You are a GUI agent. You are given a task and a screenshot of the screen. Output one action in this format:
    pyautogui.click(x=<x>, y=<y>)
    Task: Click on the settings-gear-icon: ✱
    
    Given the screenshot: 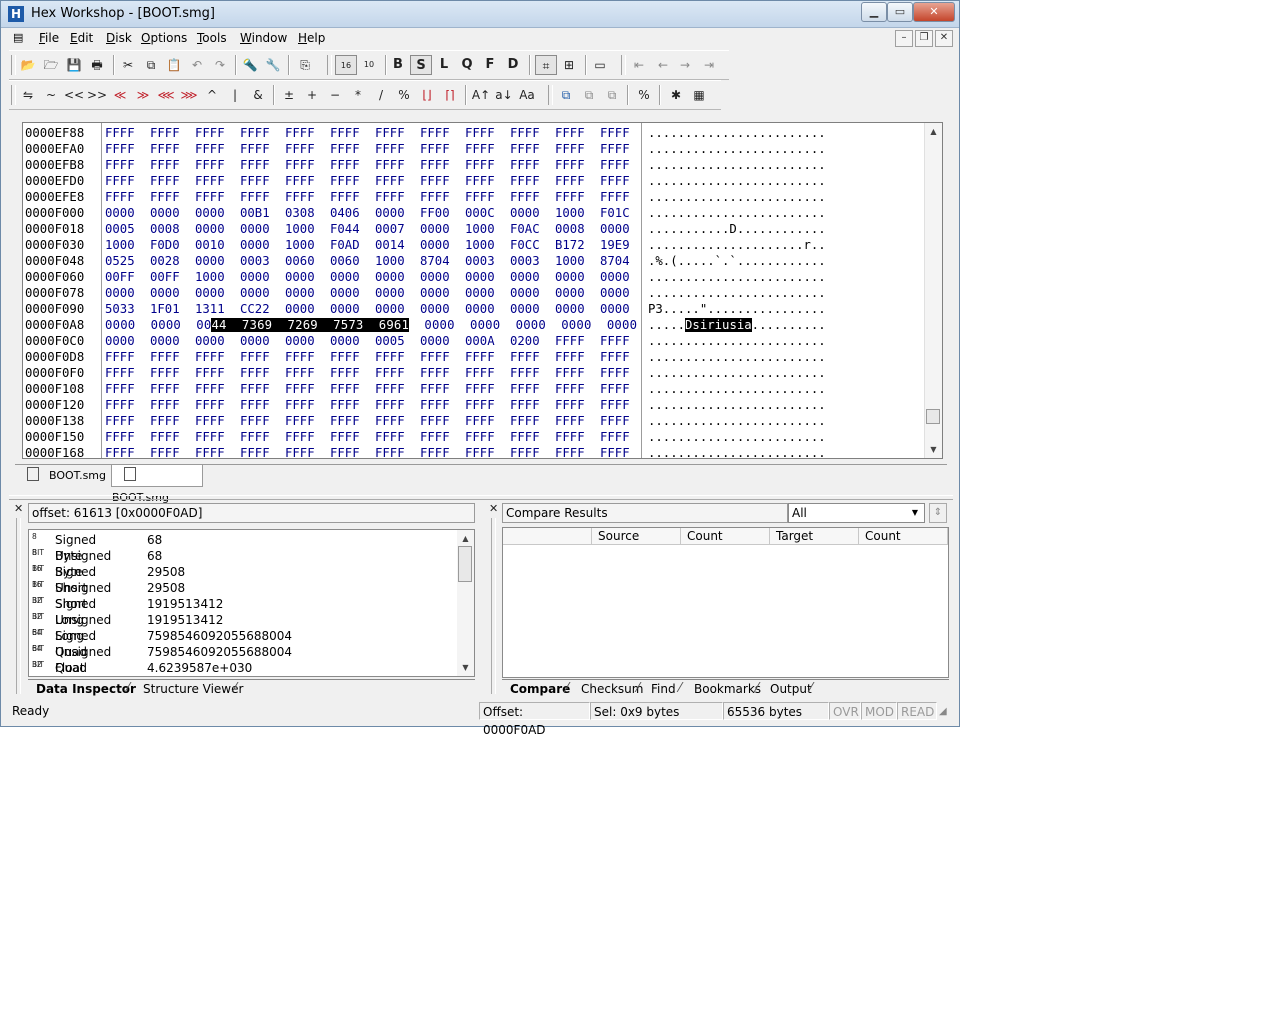 What is the action you would take?
    pyautogui.click(x=676, y=95)
    